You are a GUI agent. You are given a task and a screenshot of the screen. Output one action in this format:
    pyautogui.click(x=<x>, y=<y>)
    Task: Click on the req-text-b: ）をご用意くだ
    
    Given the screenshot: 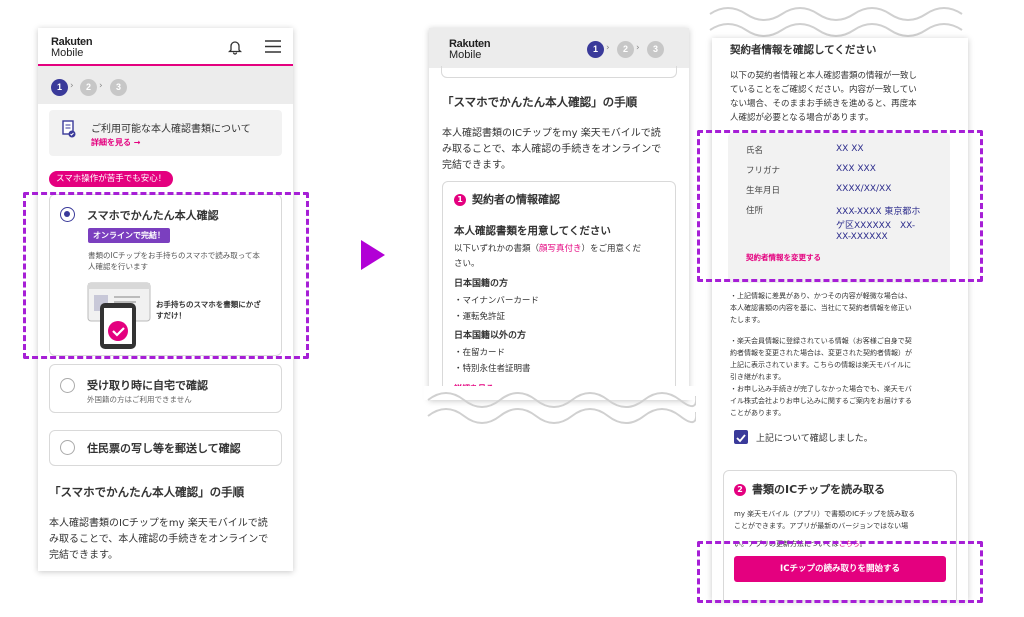 What is the action you would take?
    pyautogui.click(x=611, y=249)
    